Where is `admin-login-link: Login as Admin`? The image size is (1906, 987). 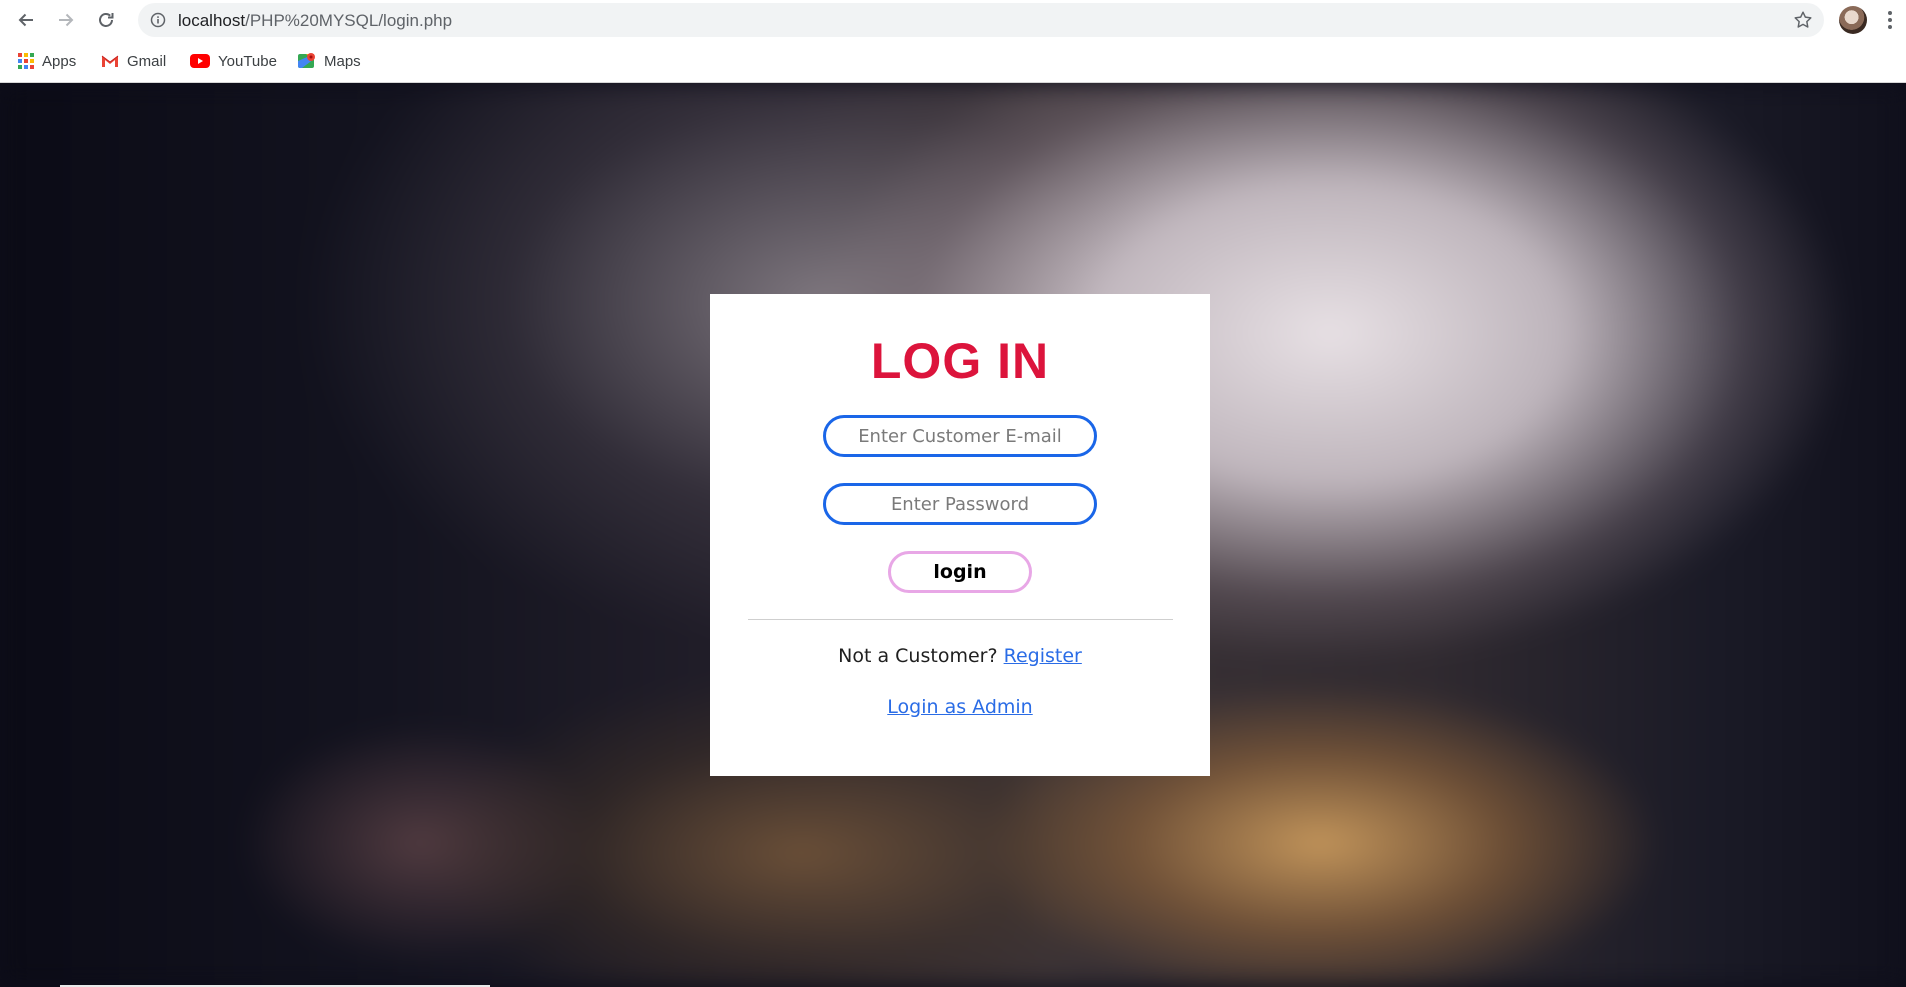
admin-login-link: Login as Admin is located at coordinates (959, 707).